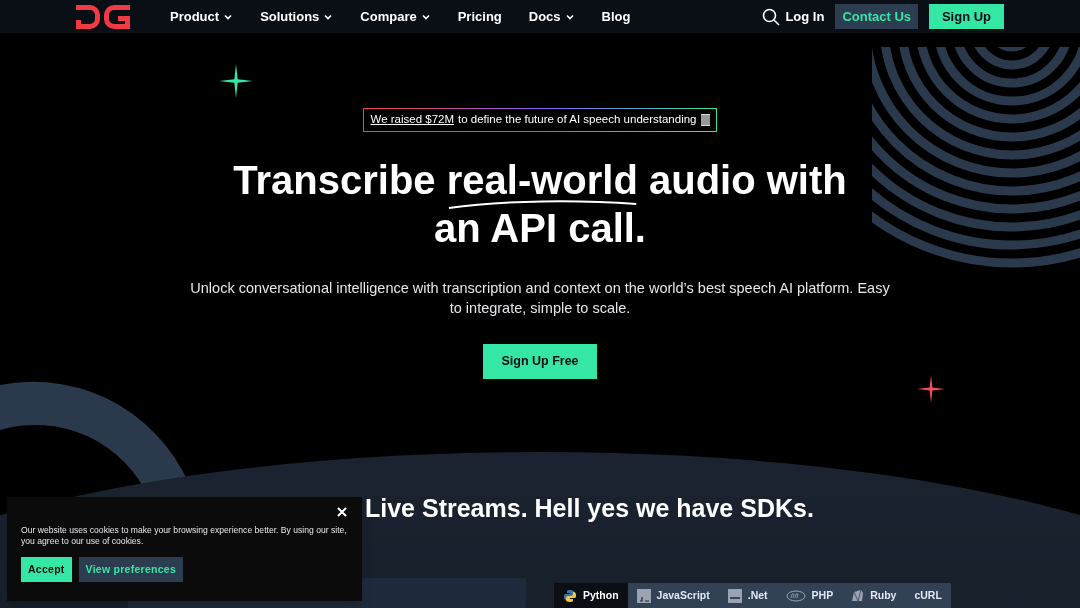 The image size is (1080, 608). What do you see at coordinates (874, 595) in the screenshot?
I see `language-tab: Ruby` at bounding box center [874, 595].